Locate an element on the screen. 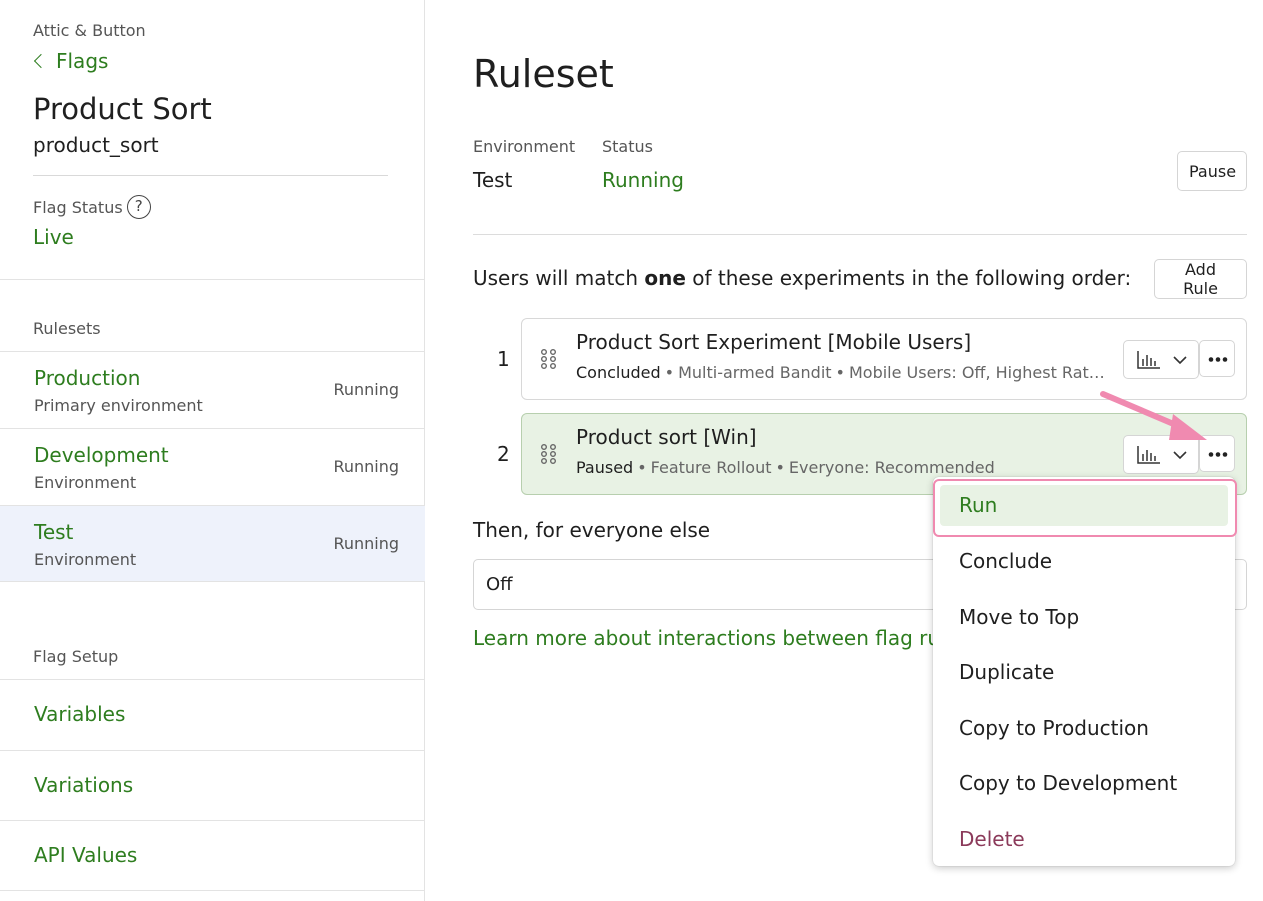  flag-status-label: Flag Status ? is located at coordinates (92, 207).